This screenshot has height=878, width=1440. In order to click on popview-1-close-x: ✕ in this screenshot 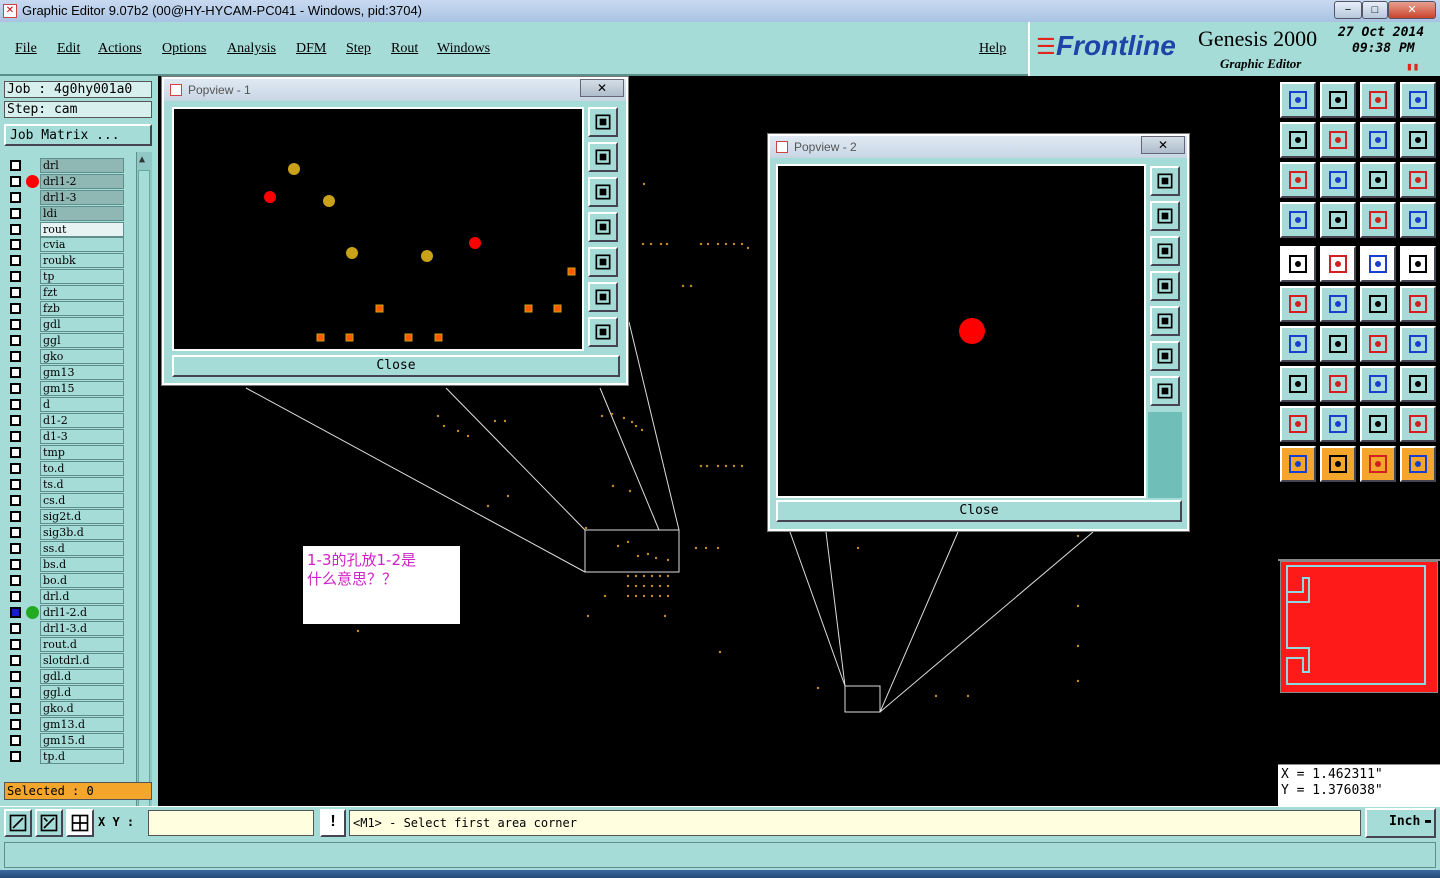, I will do `click(602, 88)`.